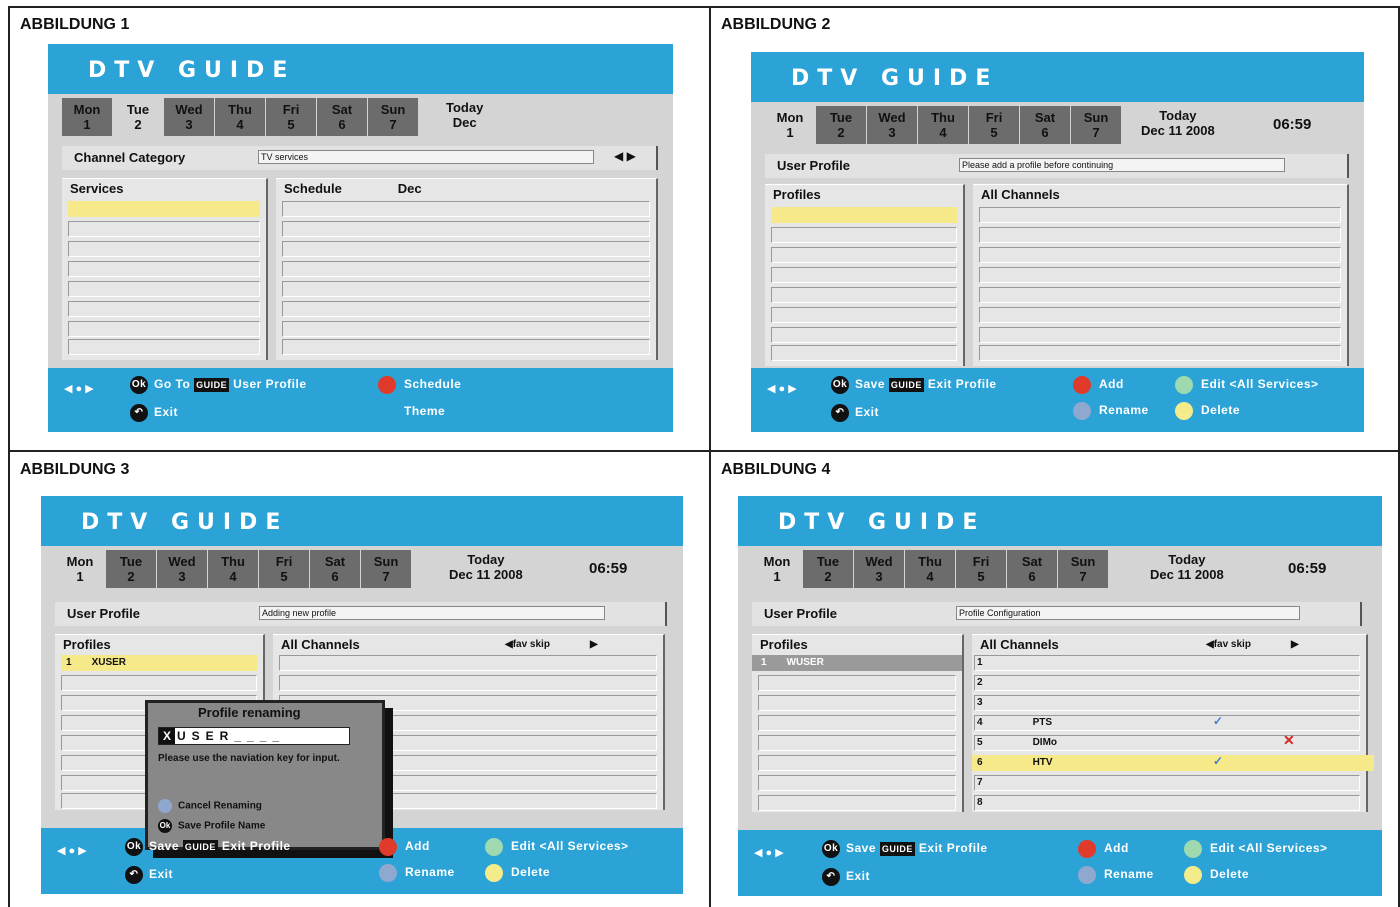  I want to click on rename-key: Rename, so click(1116, 875).